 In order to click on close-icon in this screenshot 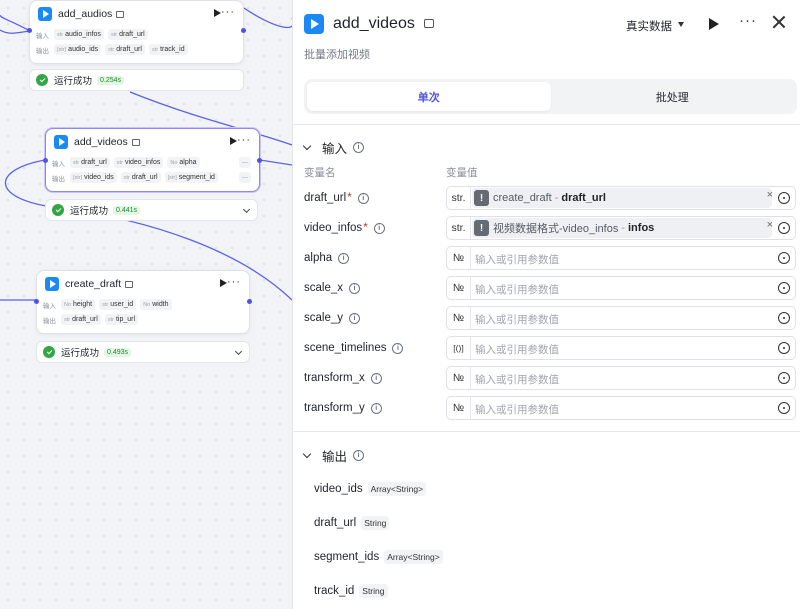, I will do `click(779, 22)`.